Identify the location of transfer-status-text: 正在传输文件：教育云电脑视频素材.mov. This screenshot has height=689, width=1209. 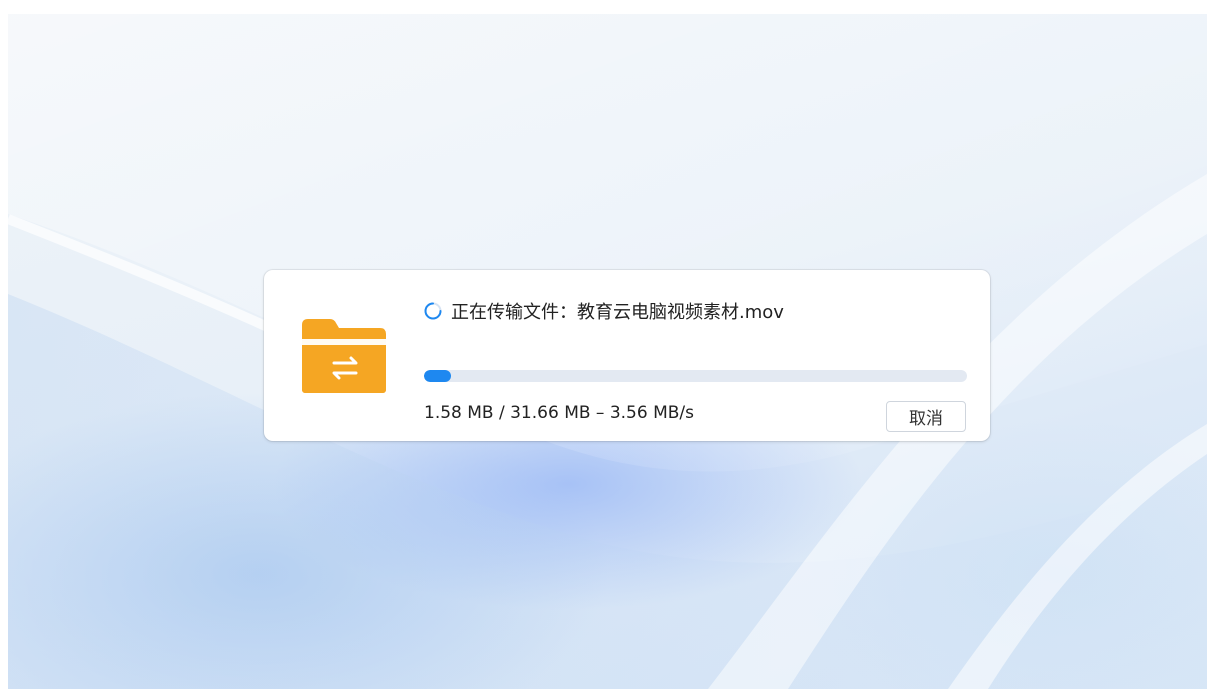
(617, 311).